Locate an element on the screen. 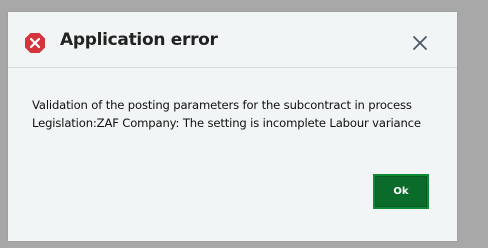 The height and width of the screenshot is (248, 488). ok-button-label: Ok is located at coordinates (401, 191).